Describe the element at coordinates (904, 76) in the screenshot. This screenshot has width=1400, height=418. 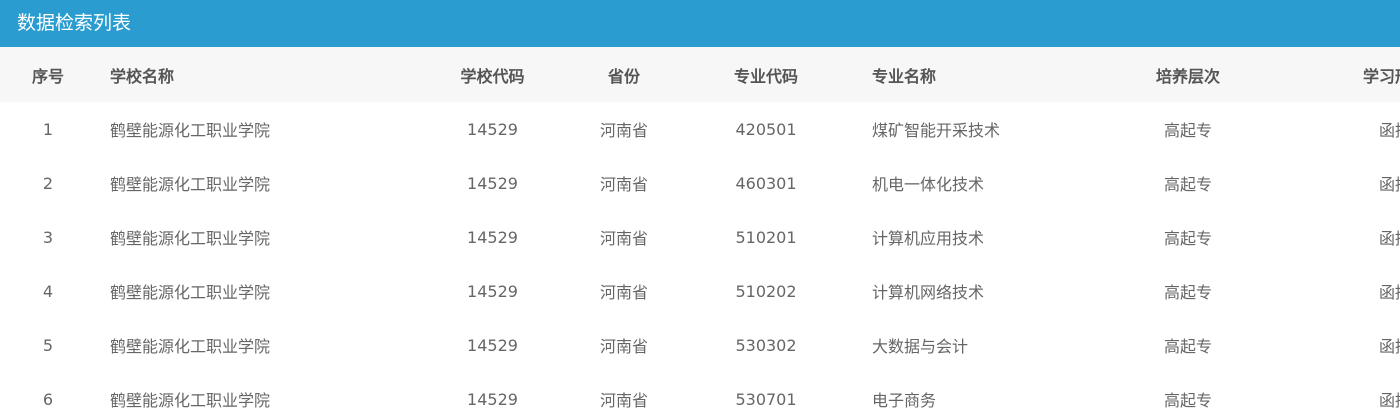
I see `header-major-name: 专业名称` at that location.